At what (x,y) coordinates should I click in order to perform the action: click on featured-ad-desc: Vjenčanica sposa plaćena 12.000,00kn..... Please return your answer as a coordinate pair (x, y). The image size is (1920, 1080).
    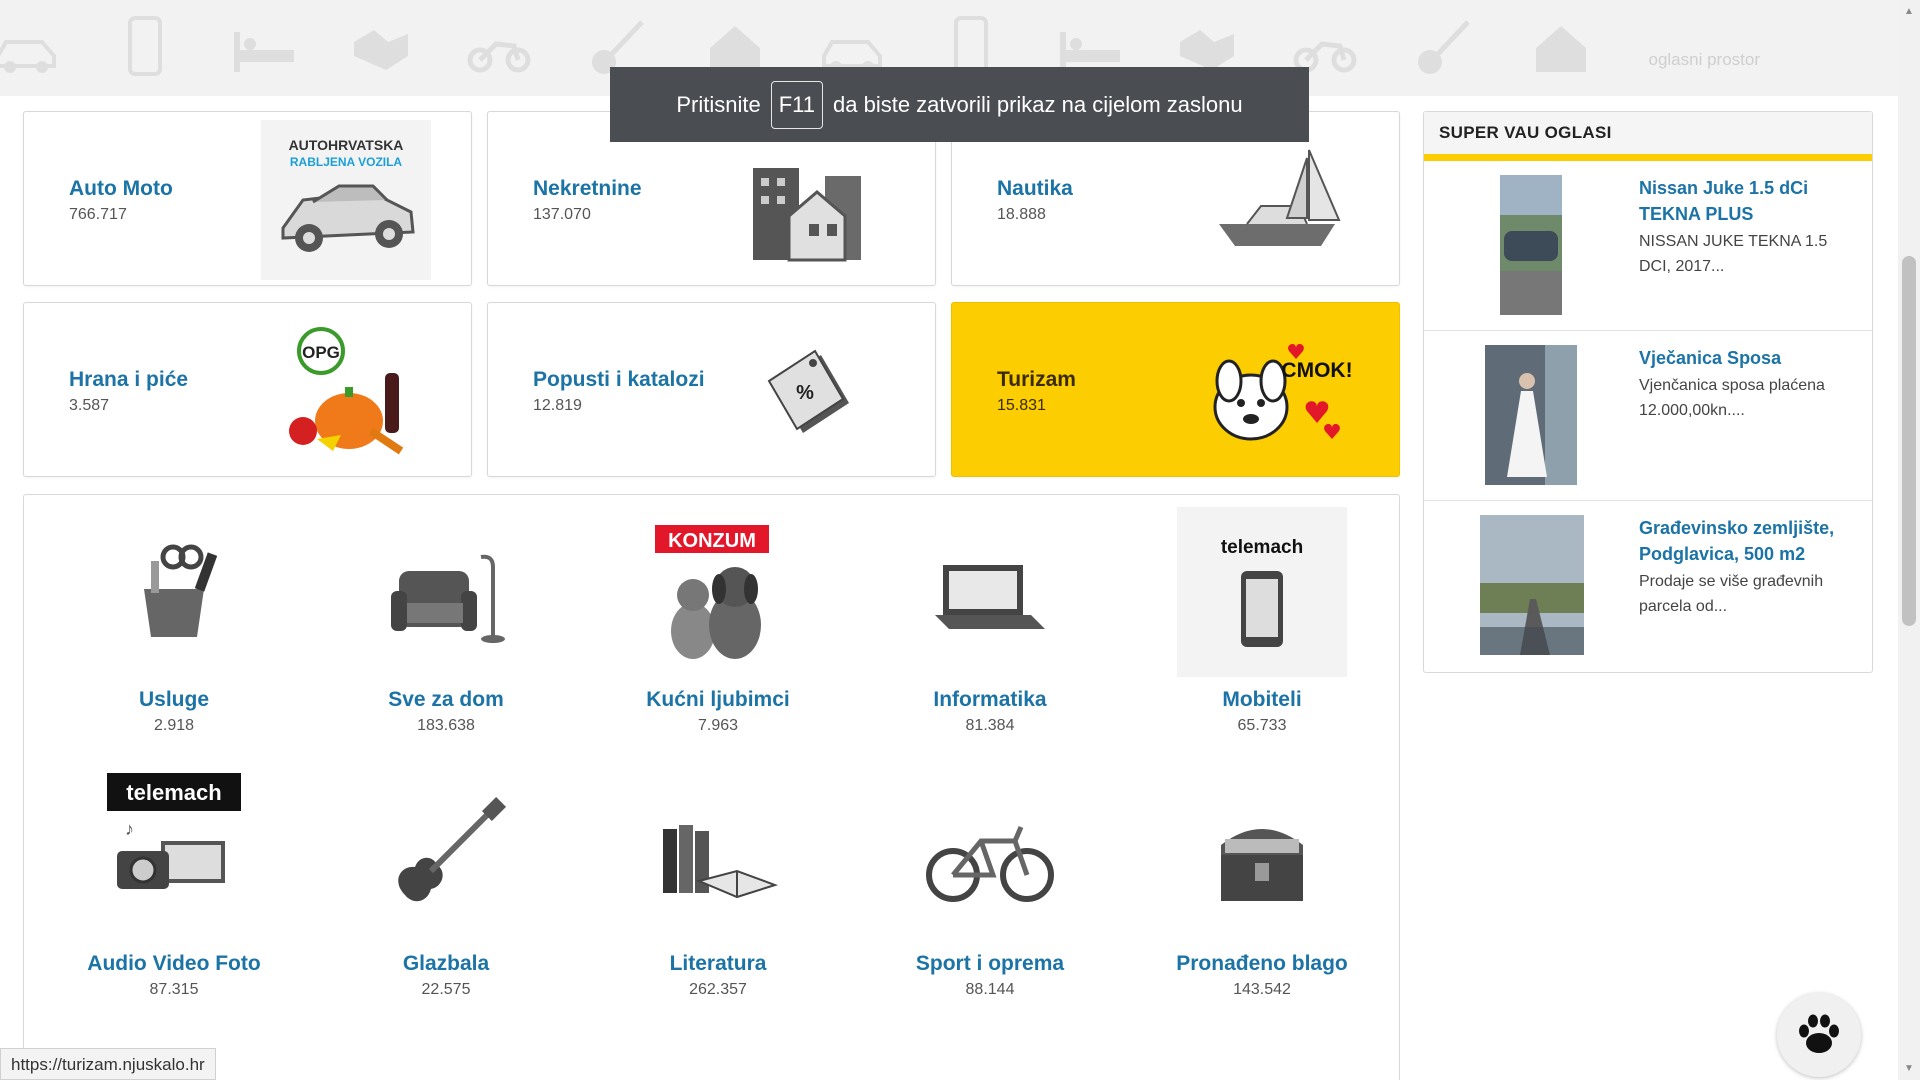
    Looking at the image, I should click on (1732, 398).